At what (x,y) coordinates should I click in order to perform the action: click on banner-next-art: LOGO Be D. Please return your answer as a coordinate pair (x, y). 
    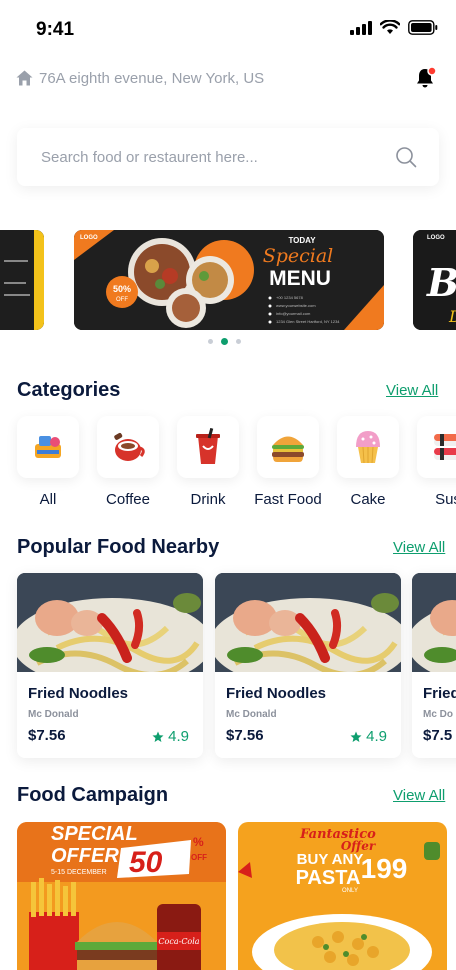
    Looking at the image, I should click on (434, 280).